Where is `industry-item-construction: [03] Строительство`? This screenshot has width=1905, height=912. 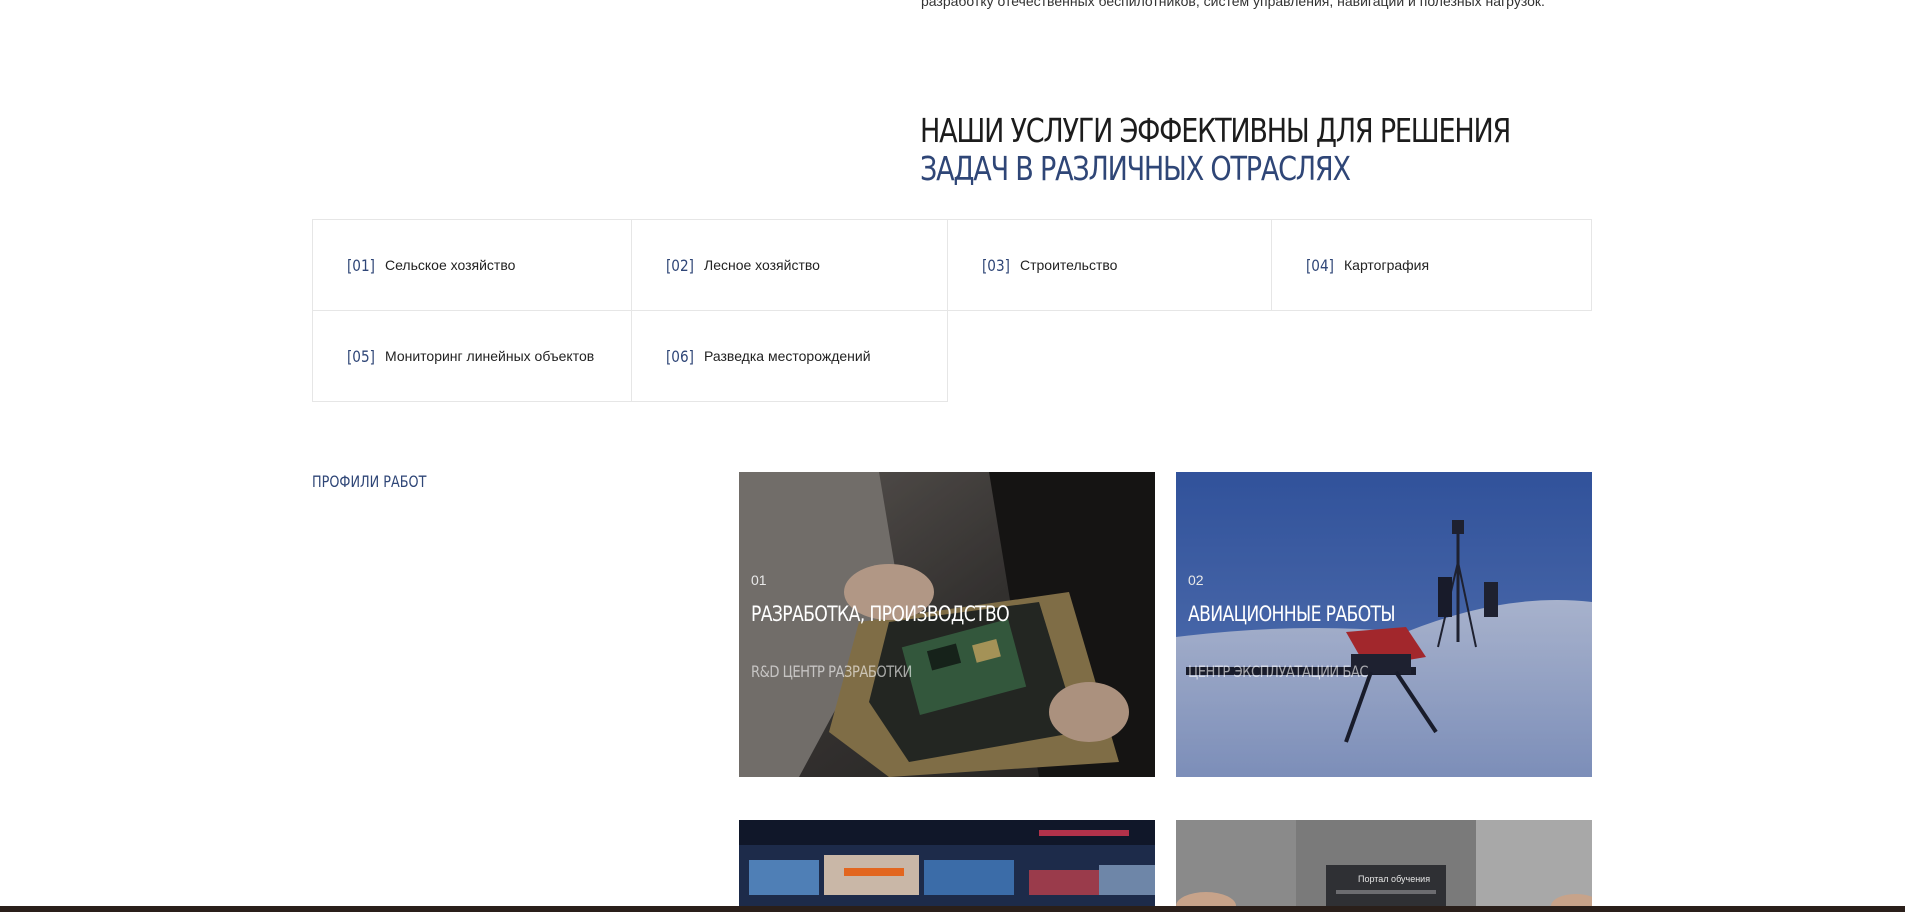 industry-item-construction: [03] Строительство is located at coordinates (1109, 265).